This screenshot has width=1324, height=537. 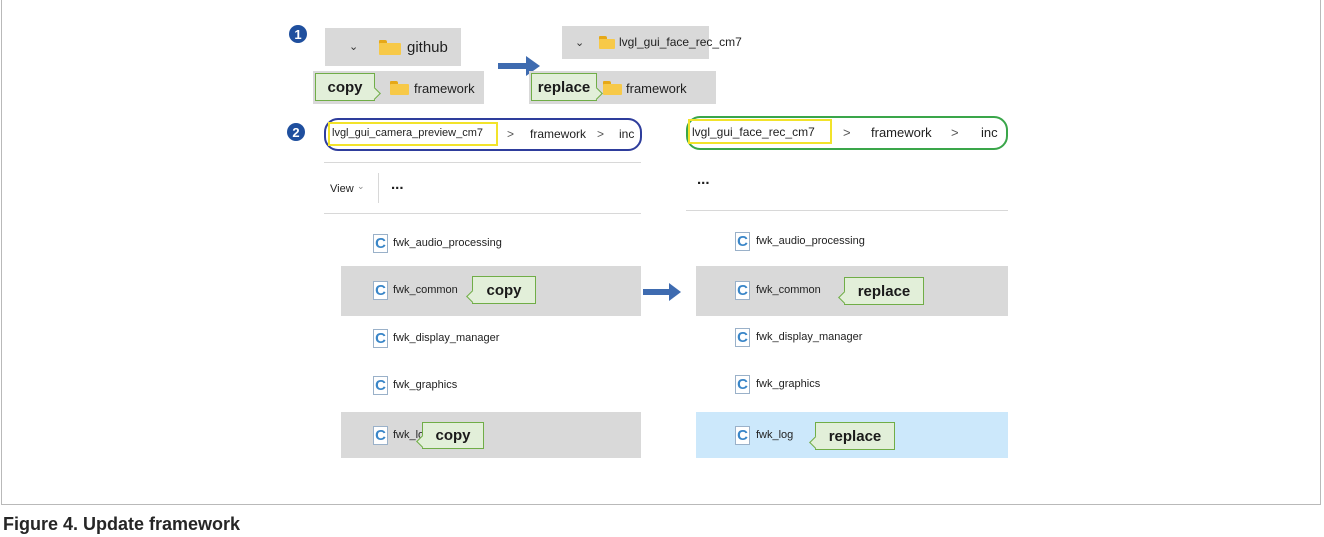 I want to click on step-2-badge: 2, so click(x=296, y=132).